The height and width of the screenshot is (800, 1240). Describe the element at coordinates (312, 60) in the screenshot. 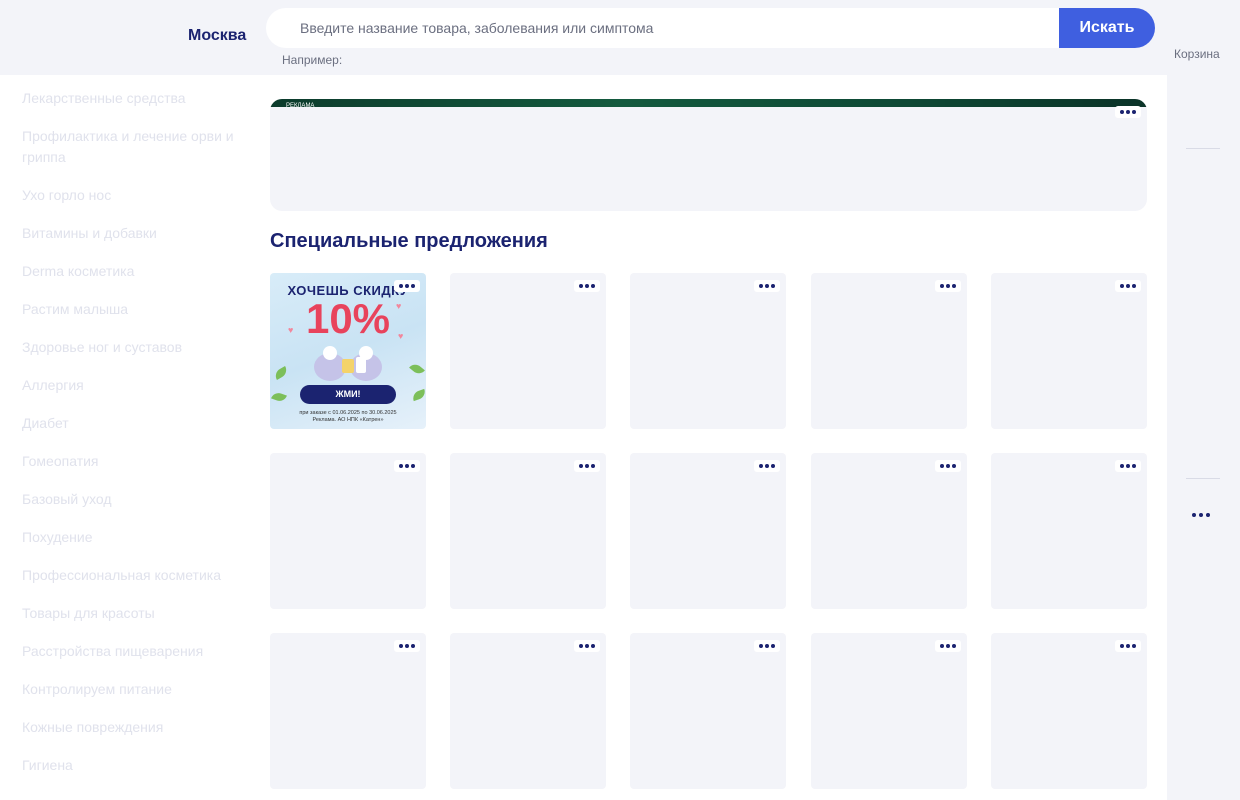

I see `search-hint: Например:` at that location.